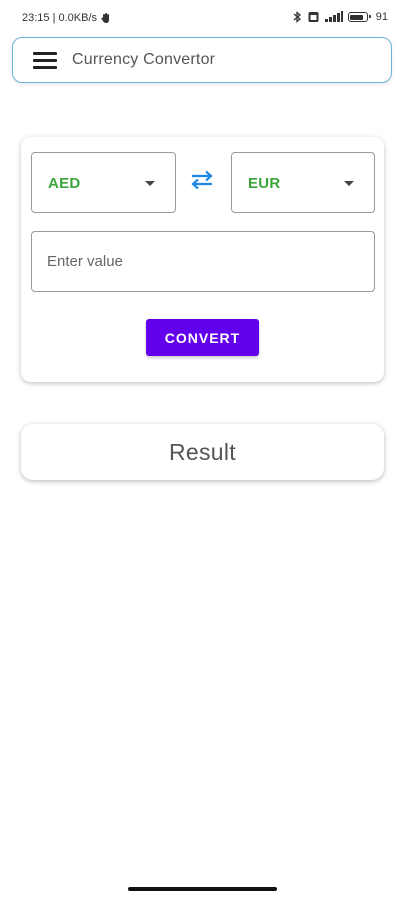  I want to click on signal-strength-icon, so click(334, 17).